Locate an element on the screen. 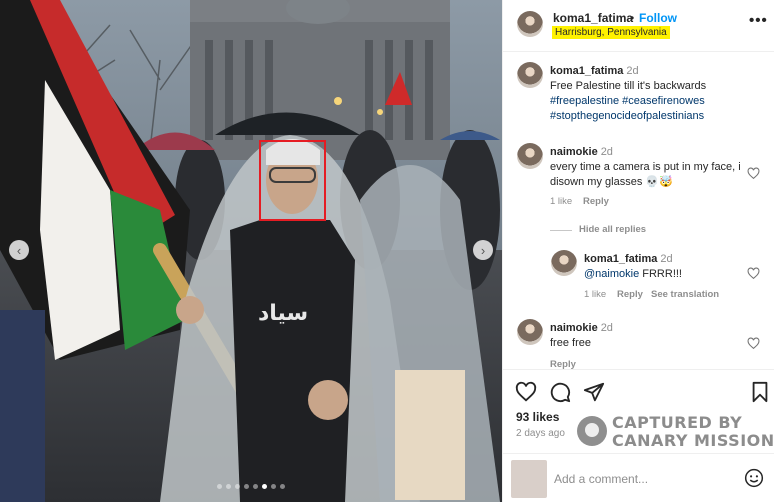  bookmark-icon is located at coordinates (760, 392).